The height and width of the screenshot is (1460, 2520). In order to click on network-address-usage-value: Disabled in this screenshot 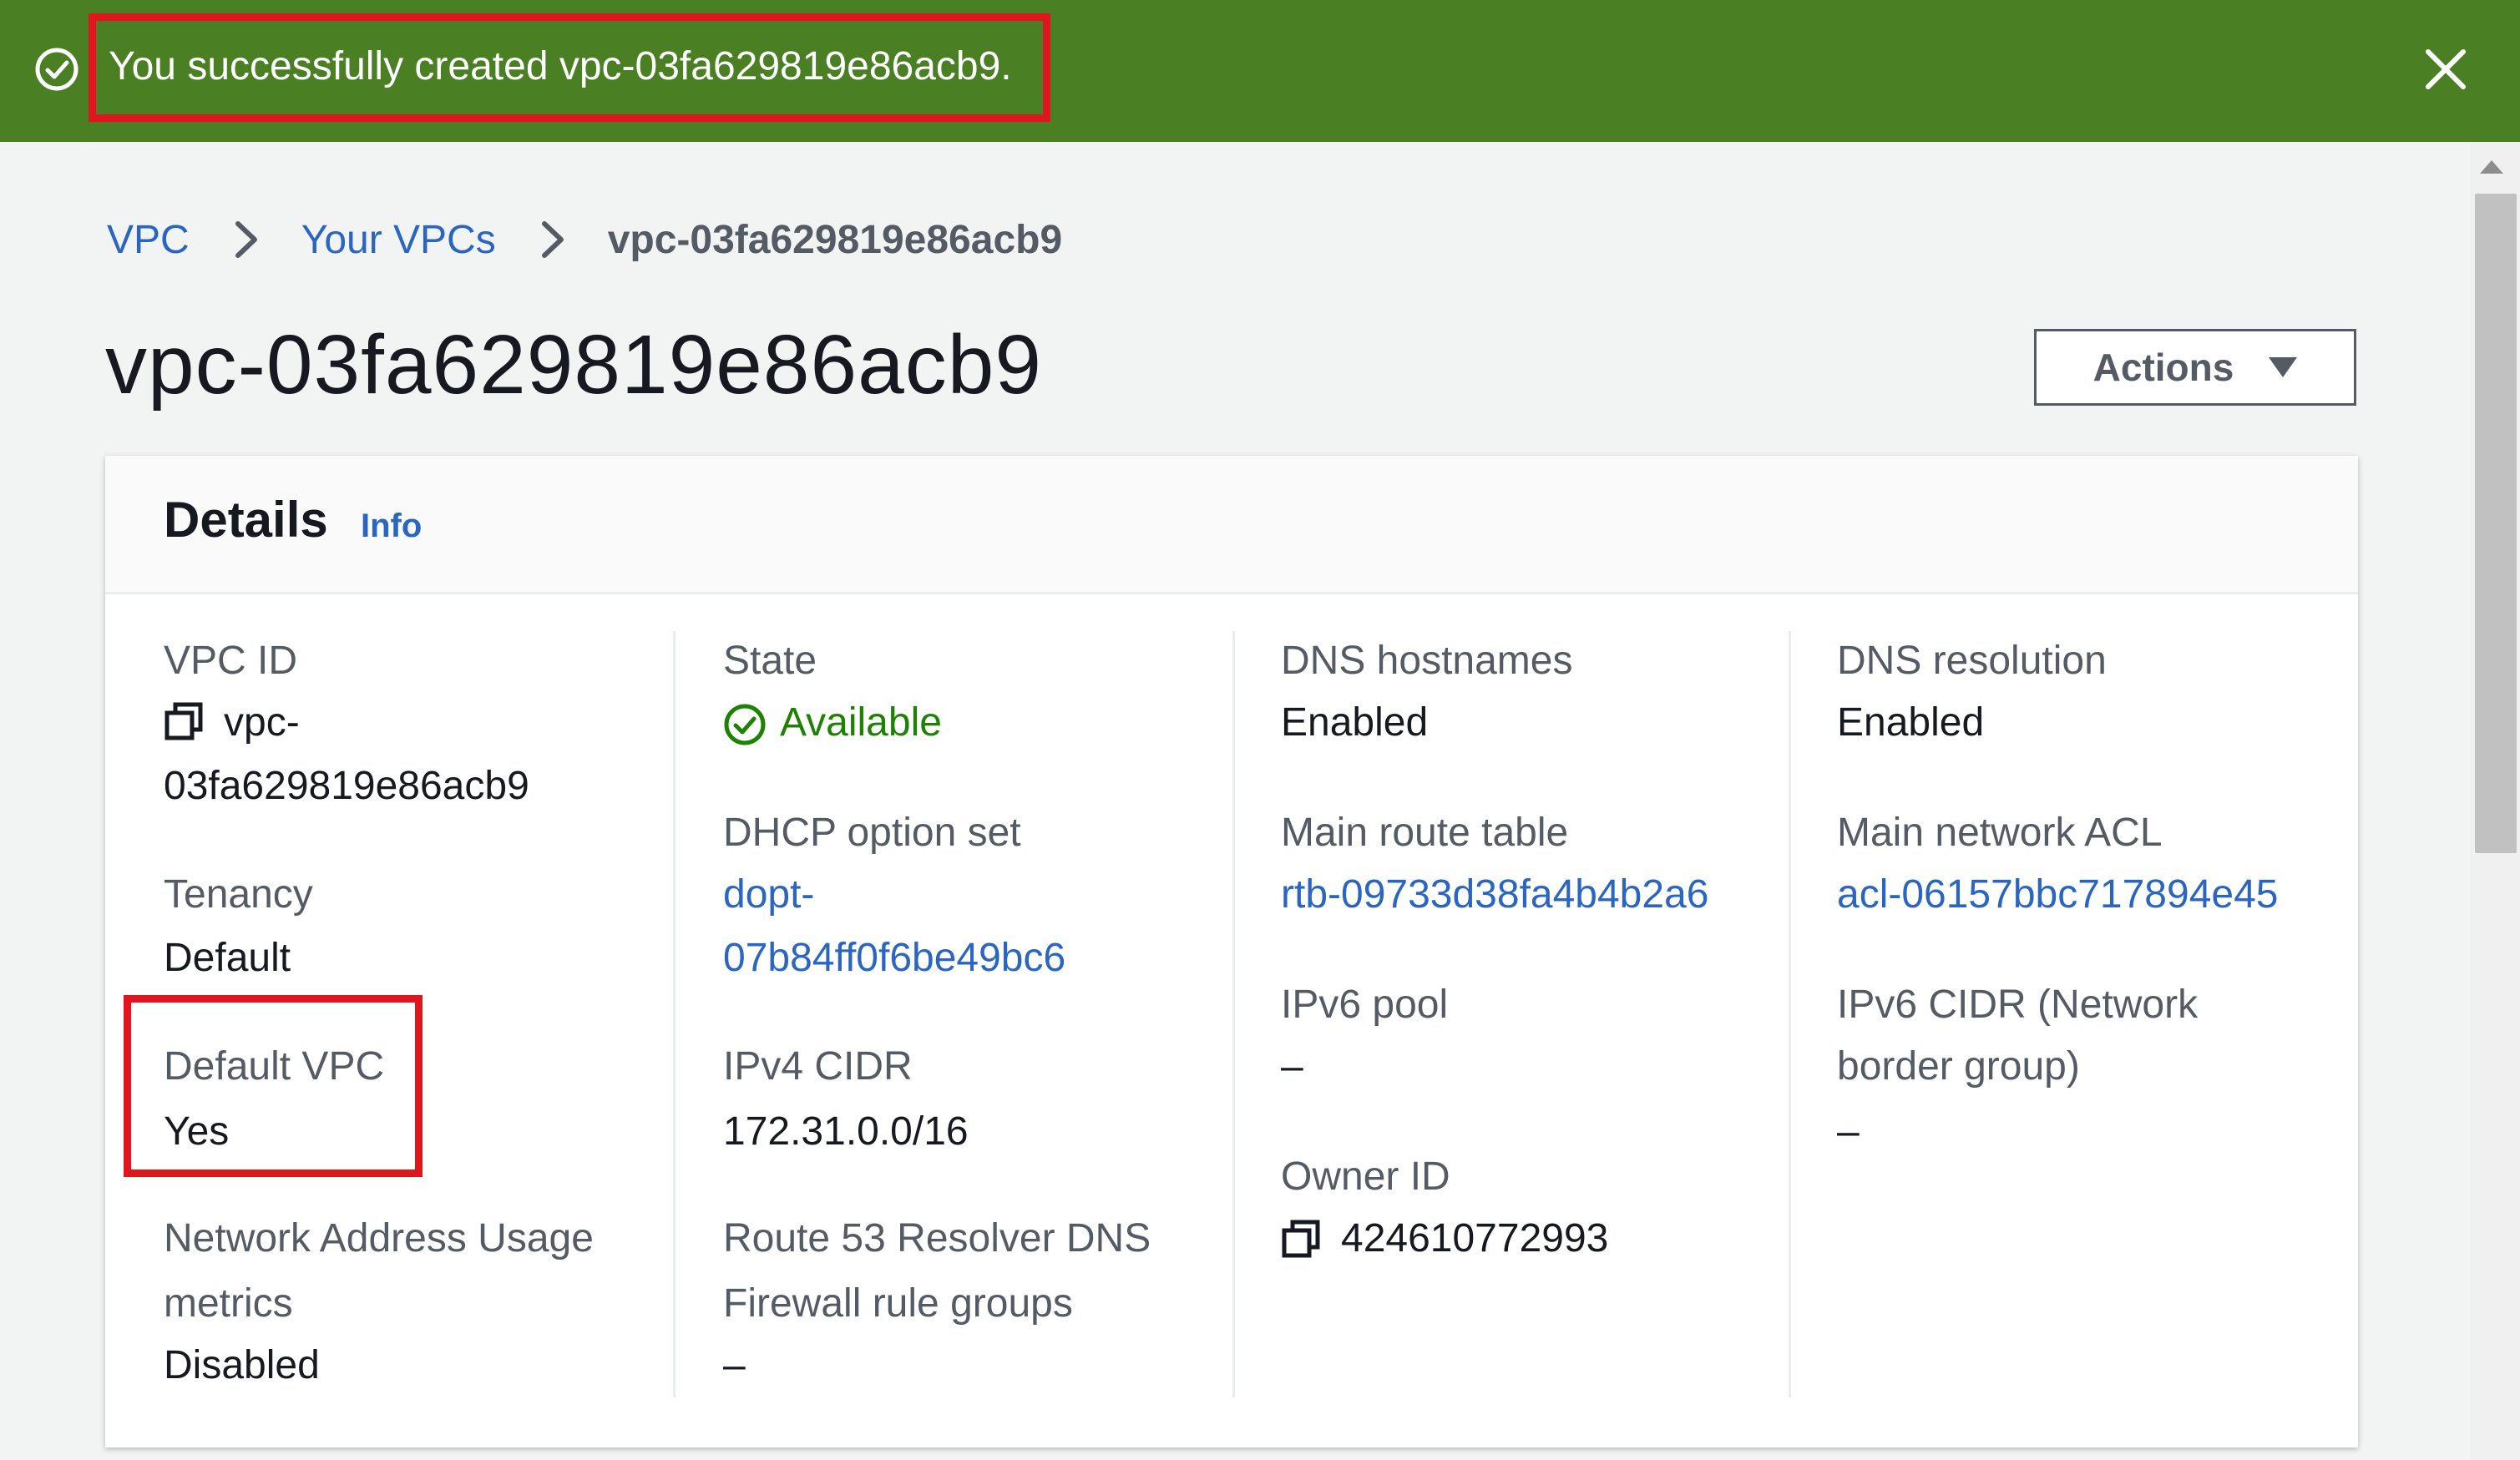, I will do `click(242, 1365)`.